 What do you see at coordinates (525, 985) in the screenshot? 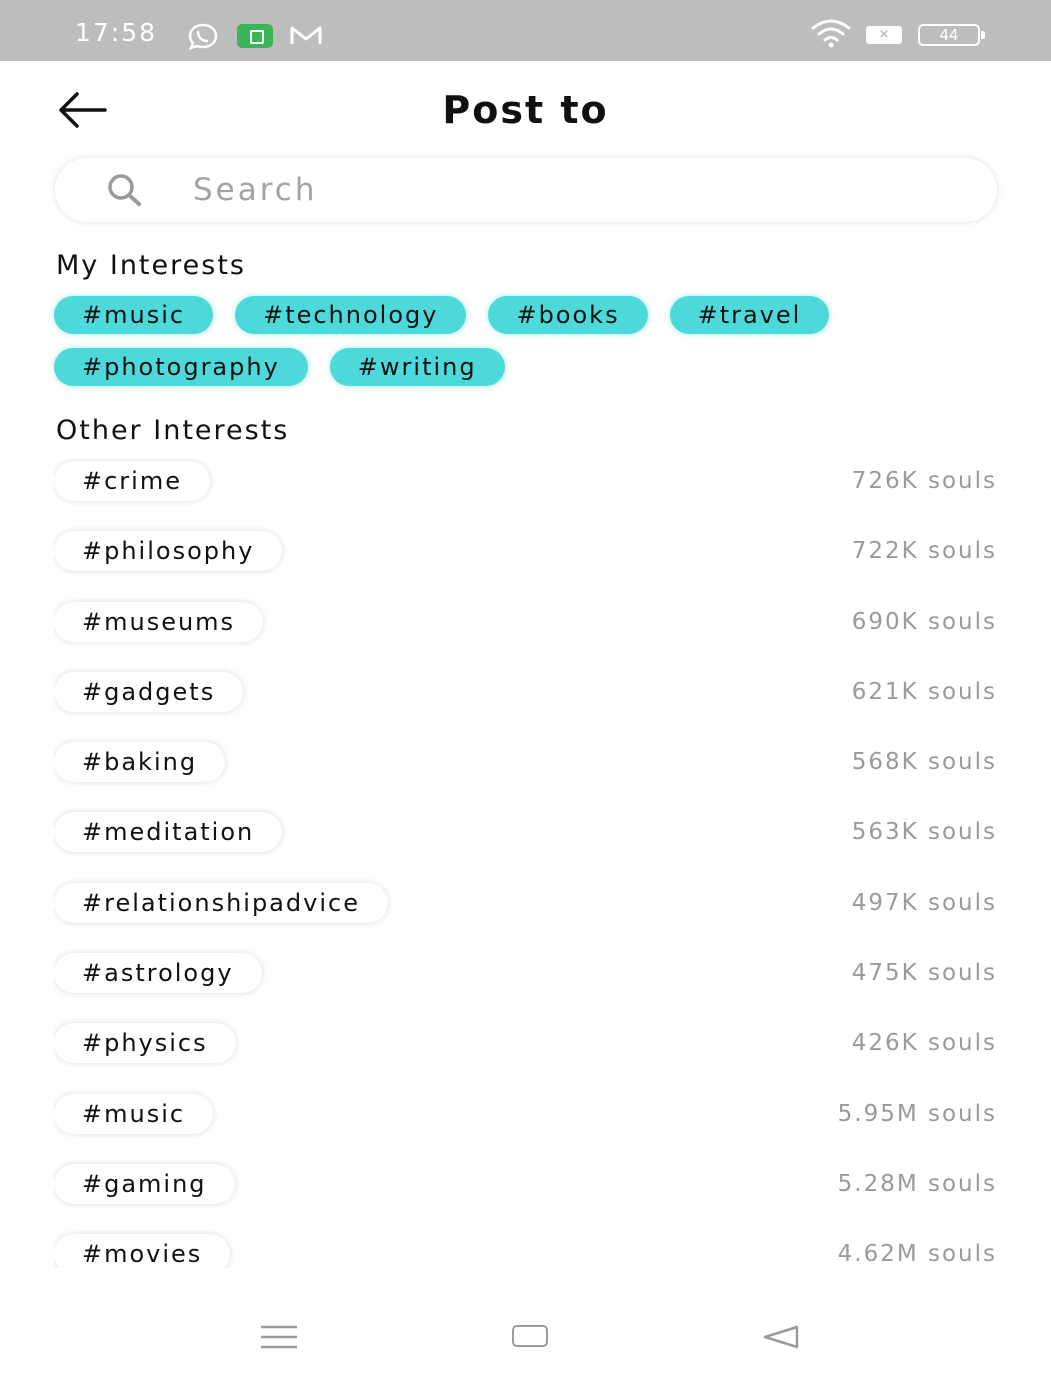
I see `list-item: #astrology 475K souls` at bounding box center [525, 985].